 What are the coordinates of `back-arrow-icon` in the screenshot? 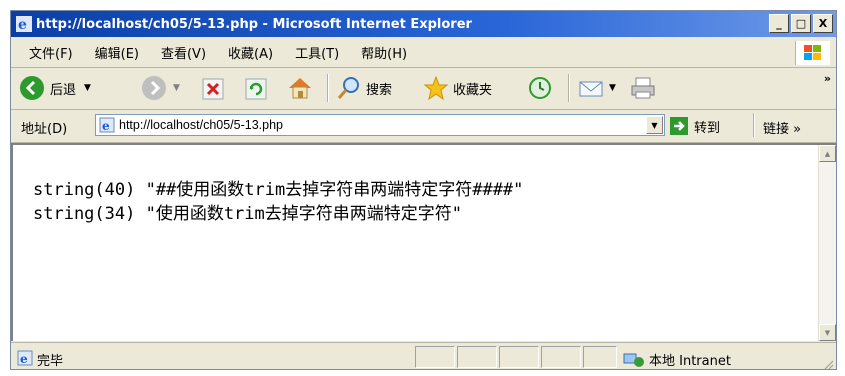 It's located at (32, 88).